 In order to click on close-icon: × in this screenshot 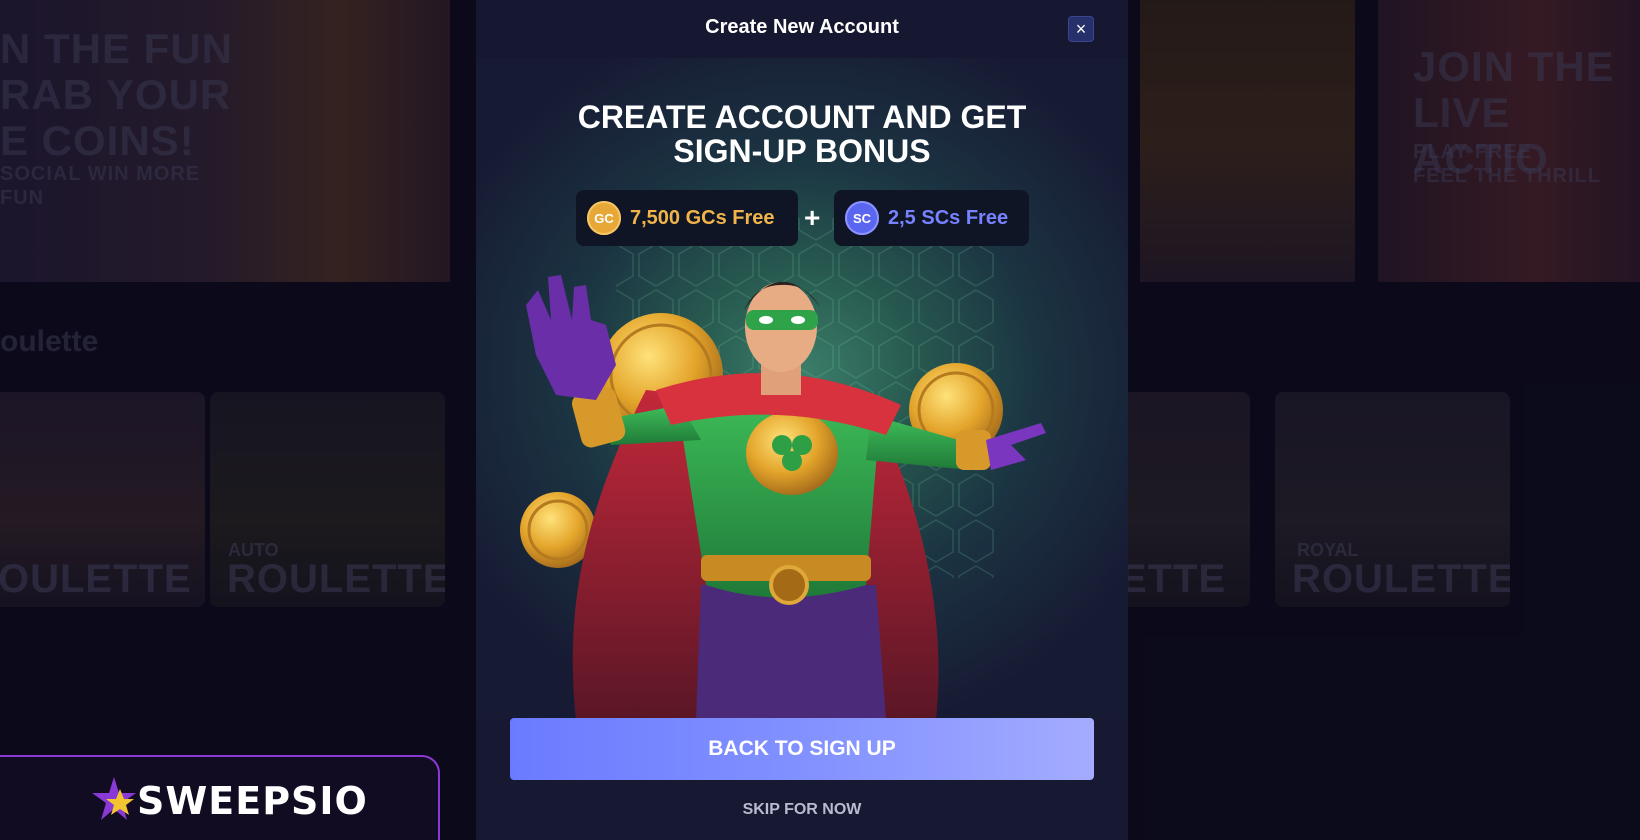, I will do `click(1081, 29)`.